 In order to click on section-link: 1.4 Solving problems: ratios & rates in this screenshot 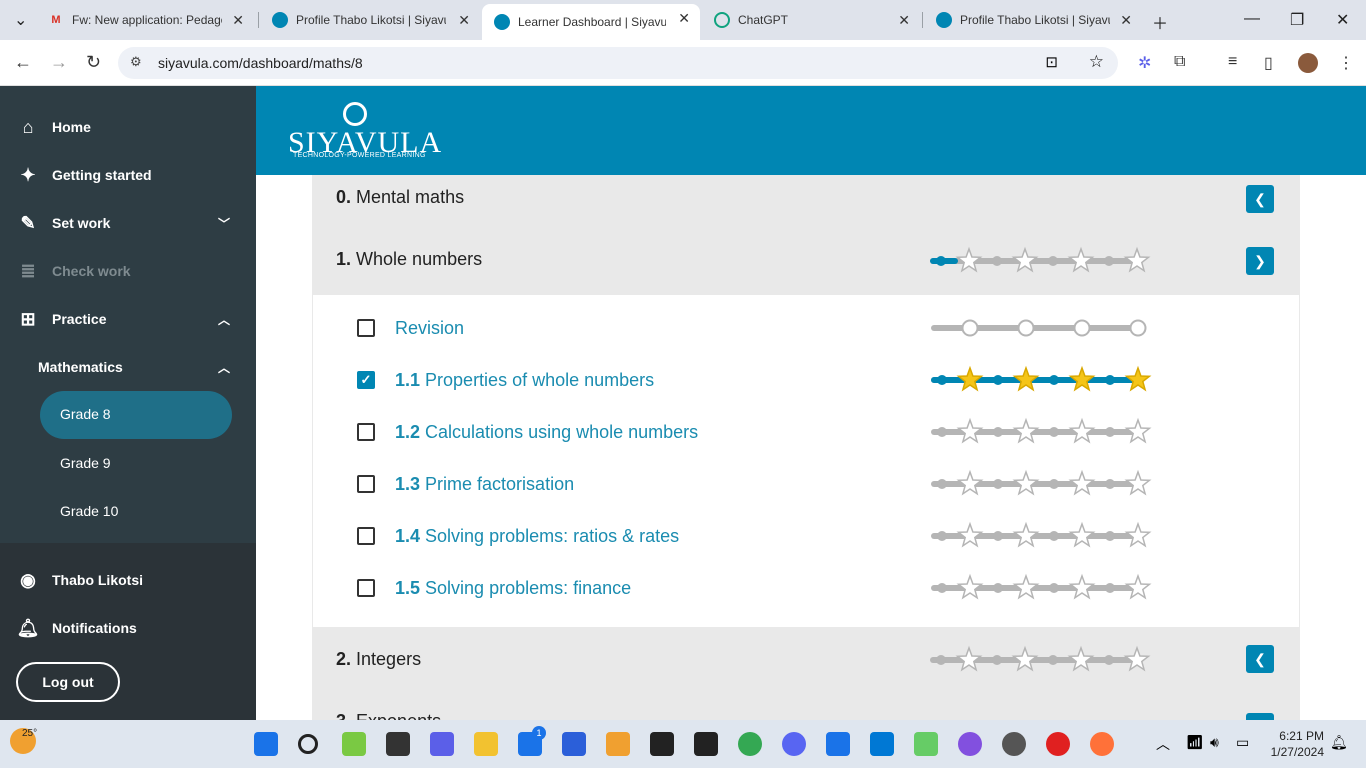, I will do `click(537, 536)`.